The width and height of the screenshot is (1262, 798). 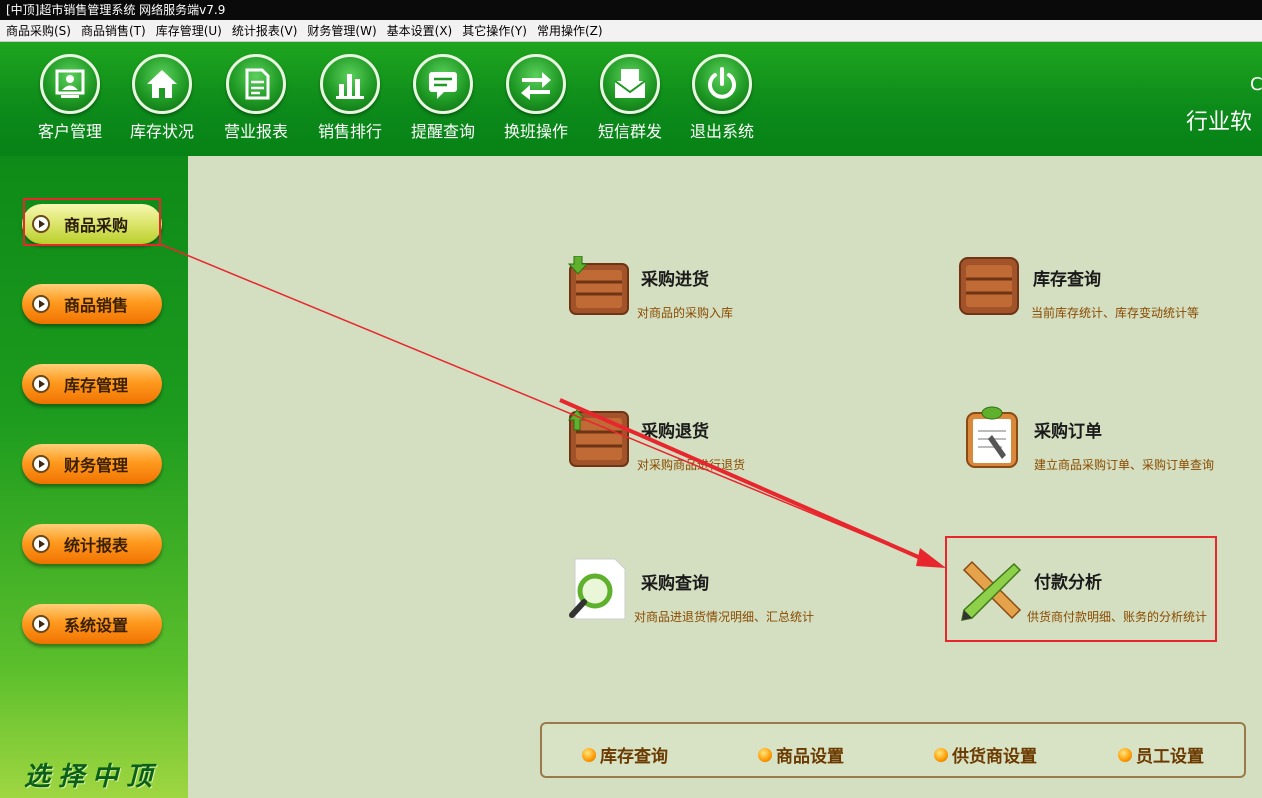 I want to click on swap-icon, so click(x=536, y=84).